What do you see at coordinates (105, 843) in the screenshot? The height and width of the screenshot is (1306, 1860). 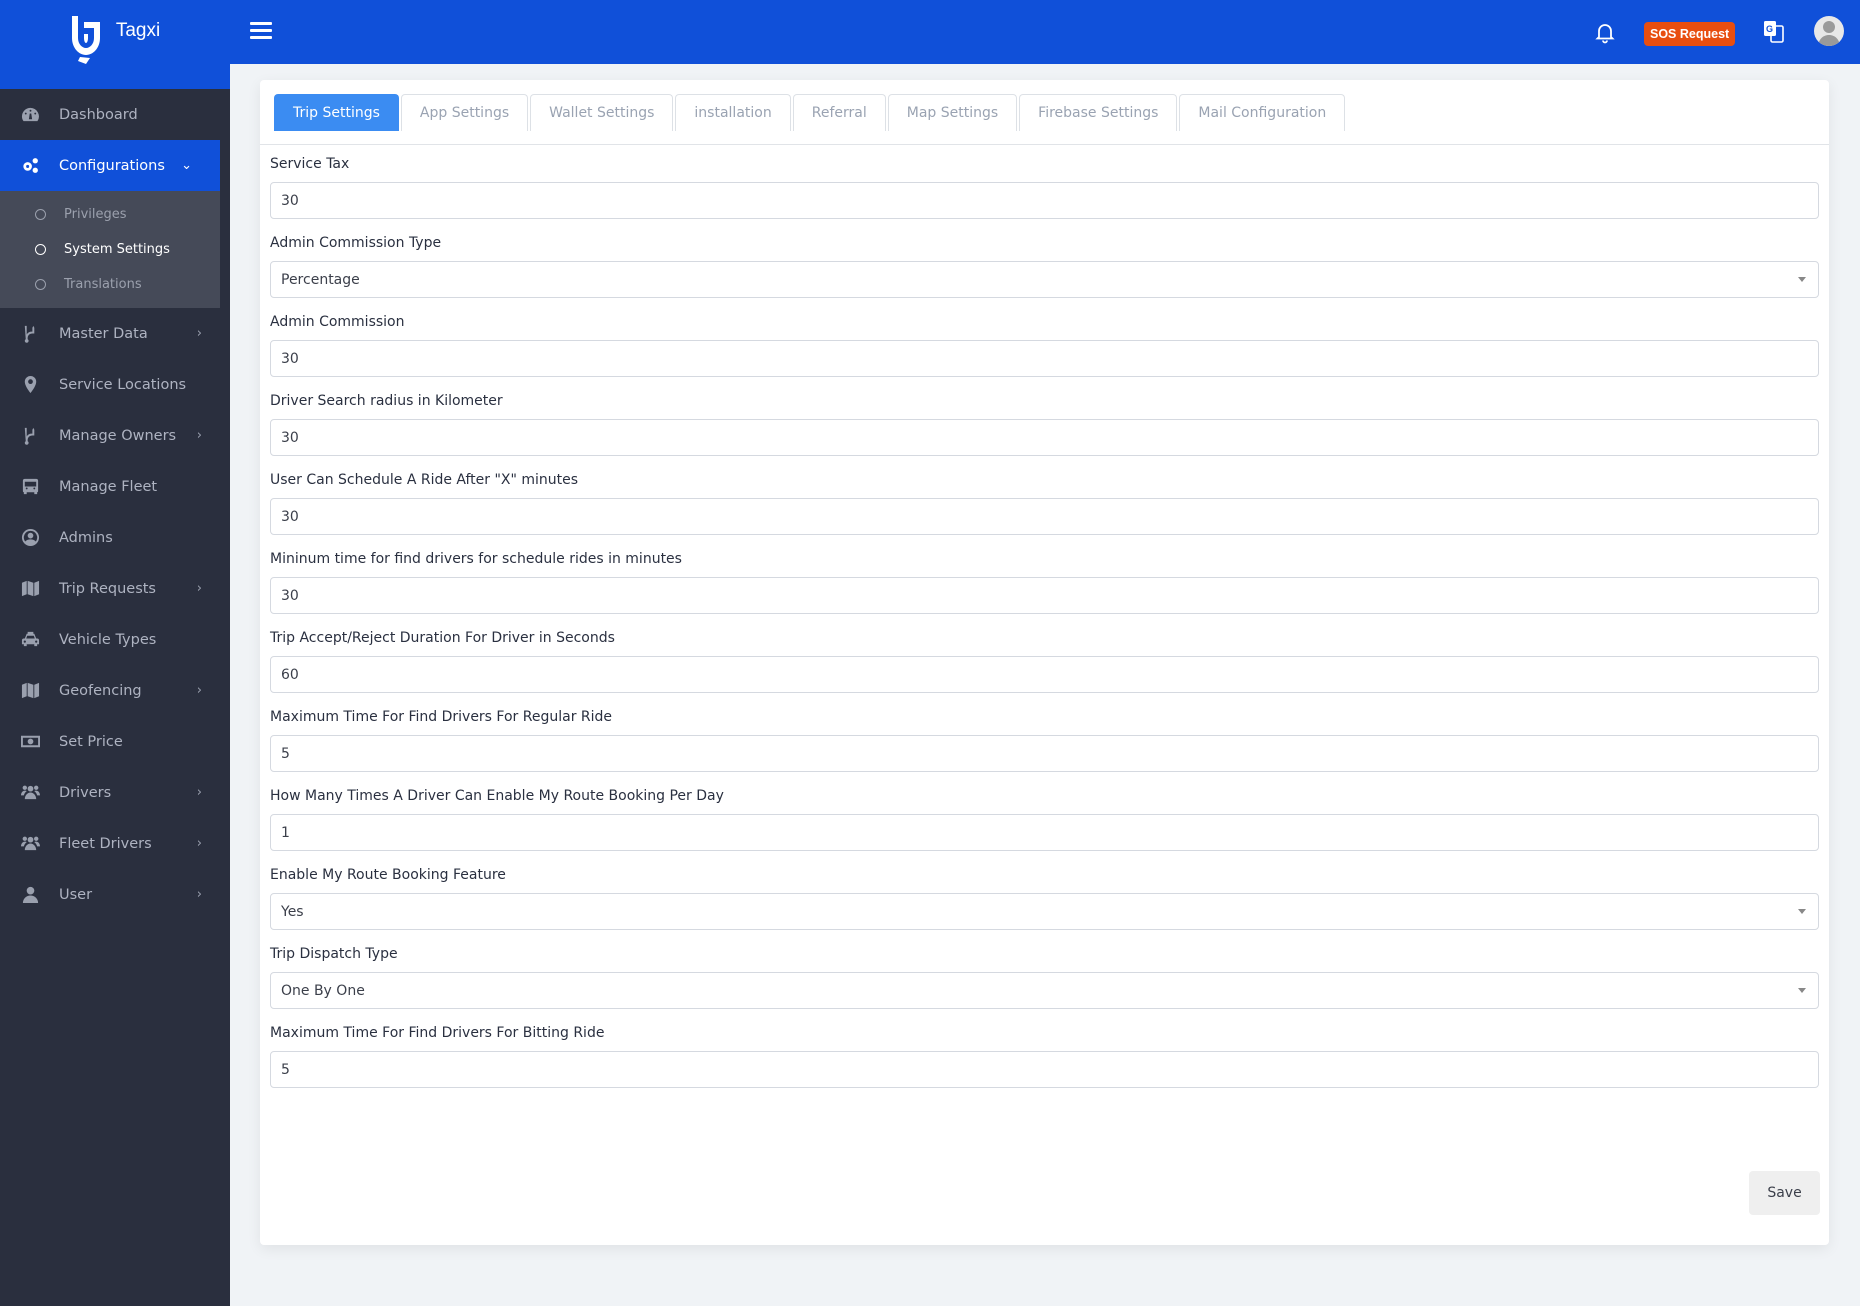 I see `sidebar-item-label: Fleet Drivers` at bounding box center [105, 843].